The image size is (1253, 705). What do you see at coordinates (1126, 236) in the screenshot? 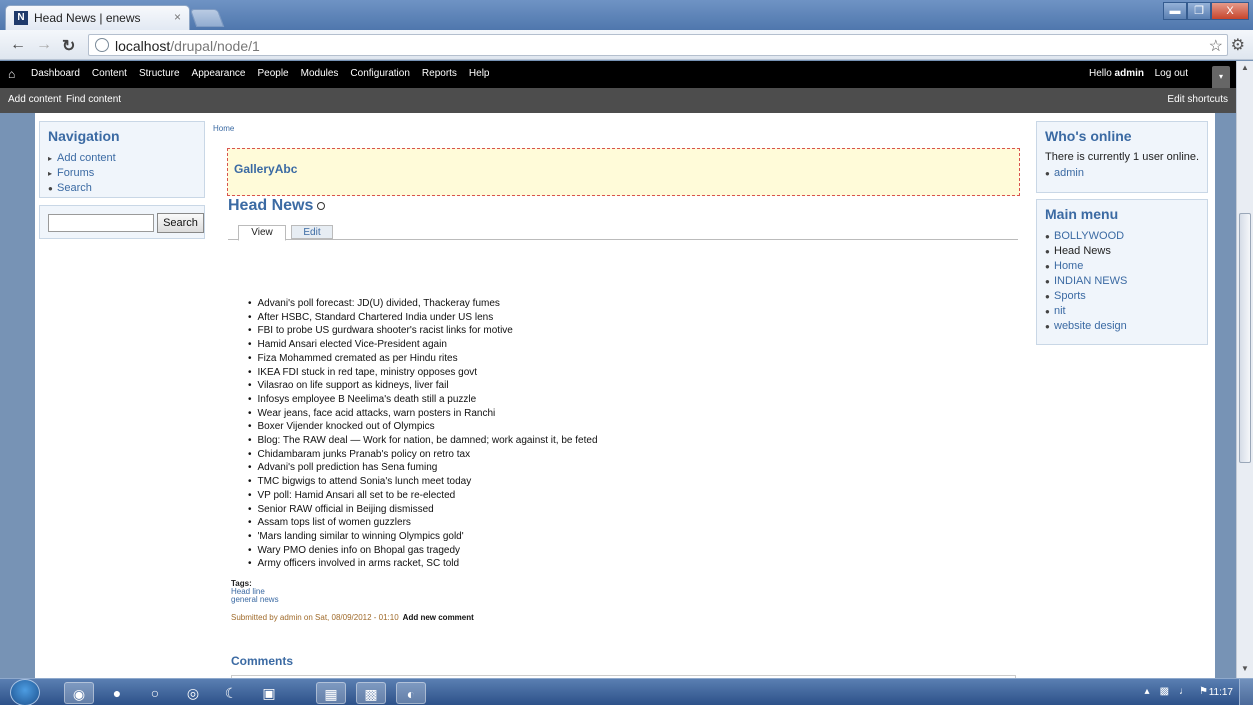
I see `main-menu-item-bollywood: ● BOLLYWOOD` at bounding box center [1126, 236].